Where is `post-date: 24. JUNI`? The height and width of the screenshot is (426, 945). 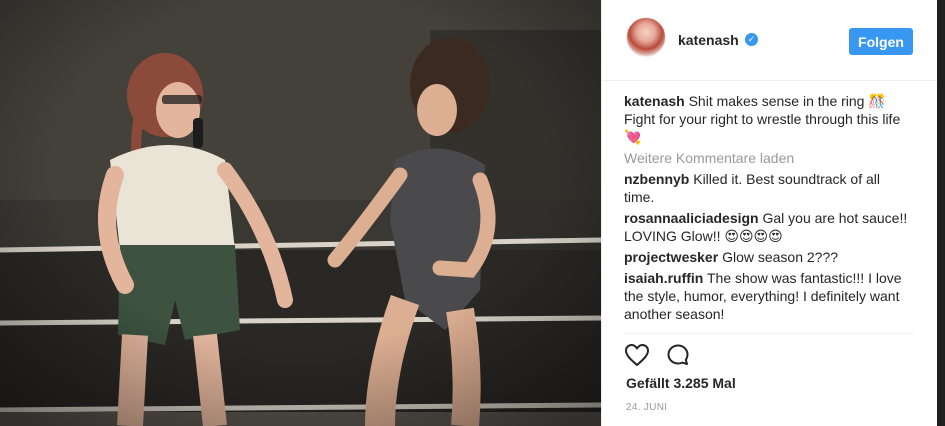
post-date: 24. JUNI is located at coordinates (646, 407).